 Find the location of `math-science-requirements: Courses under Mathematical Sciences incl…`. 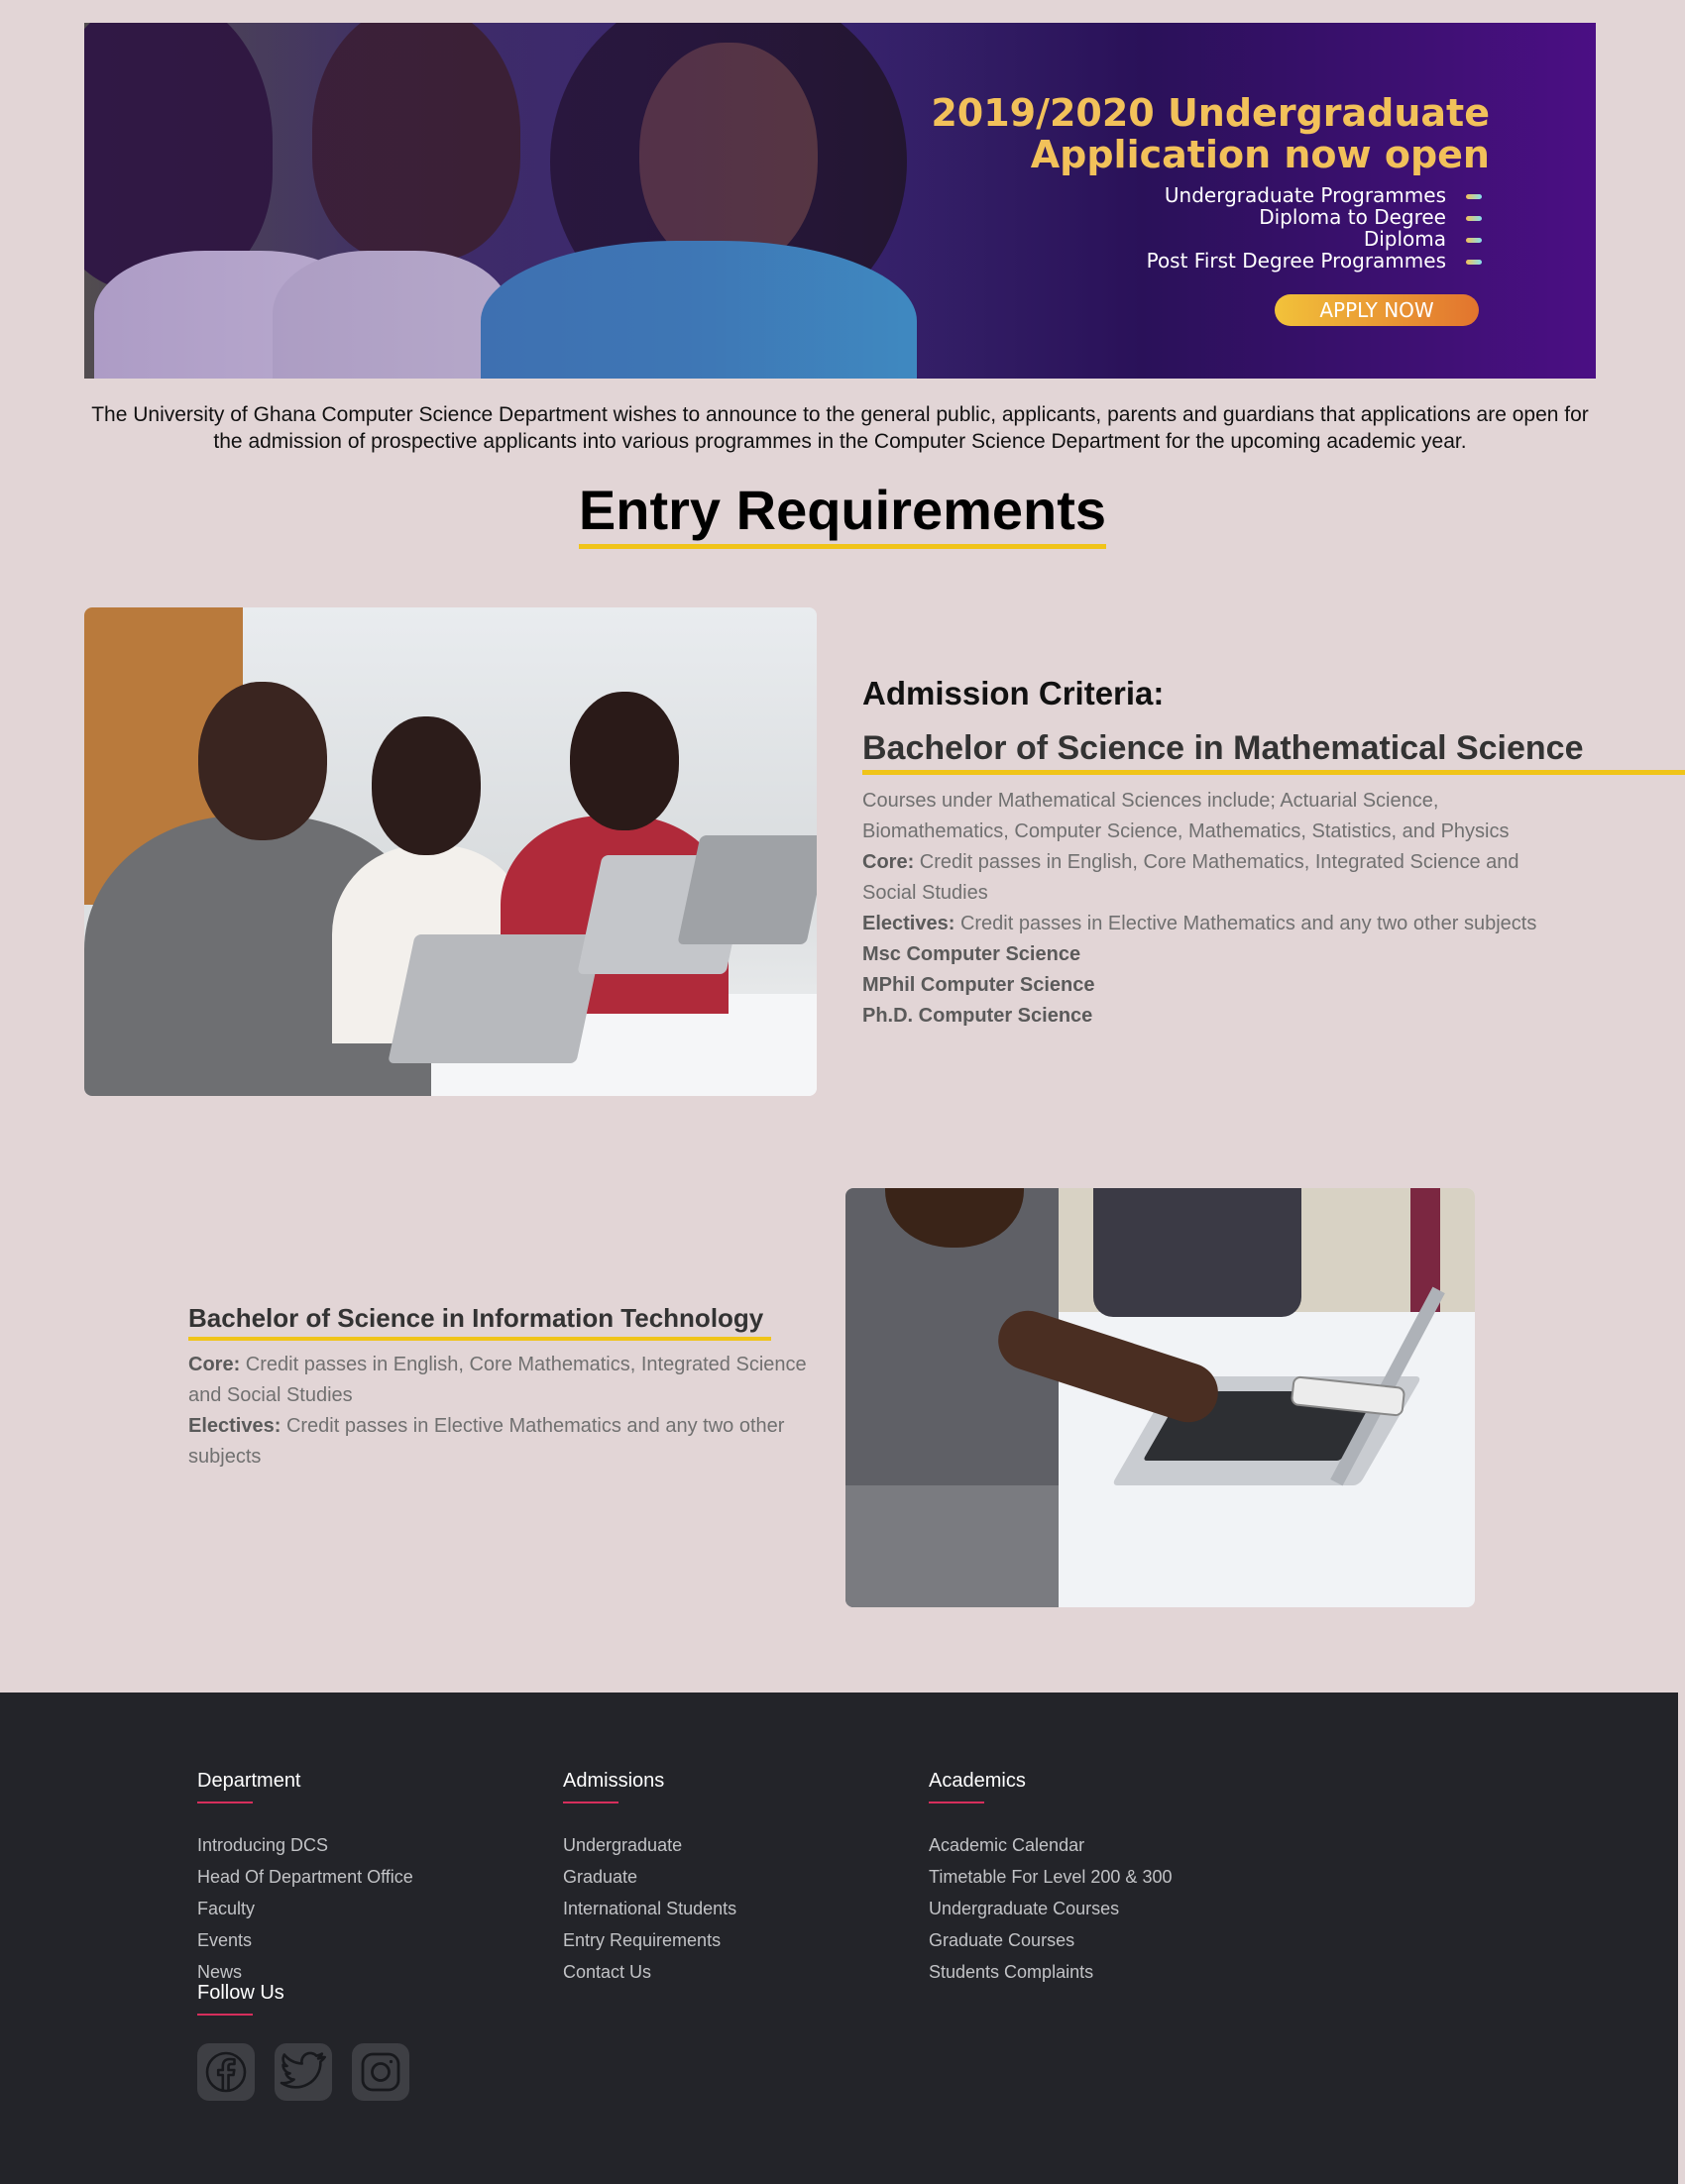

math-science-requirements: Courses under Mathematical Sciences incl… is located at coordinates (1219, 909).